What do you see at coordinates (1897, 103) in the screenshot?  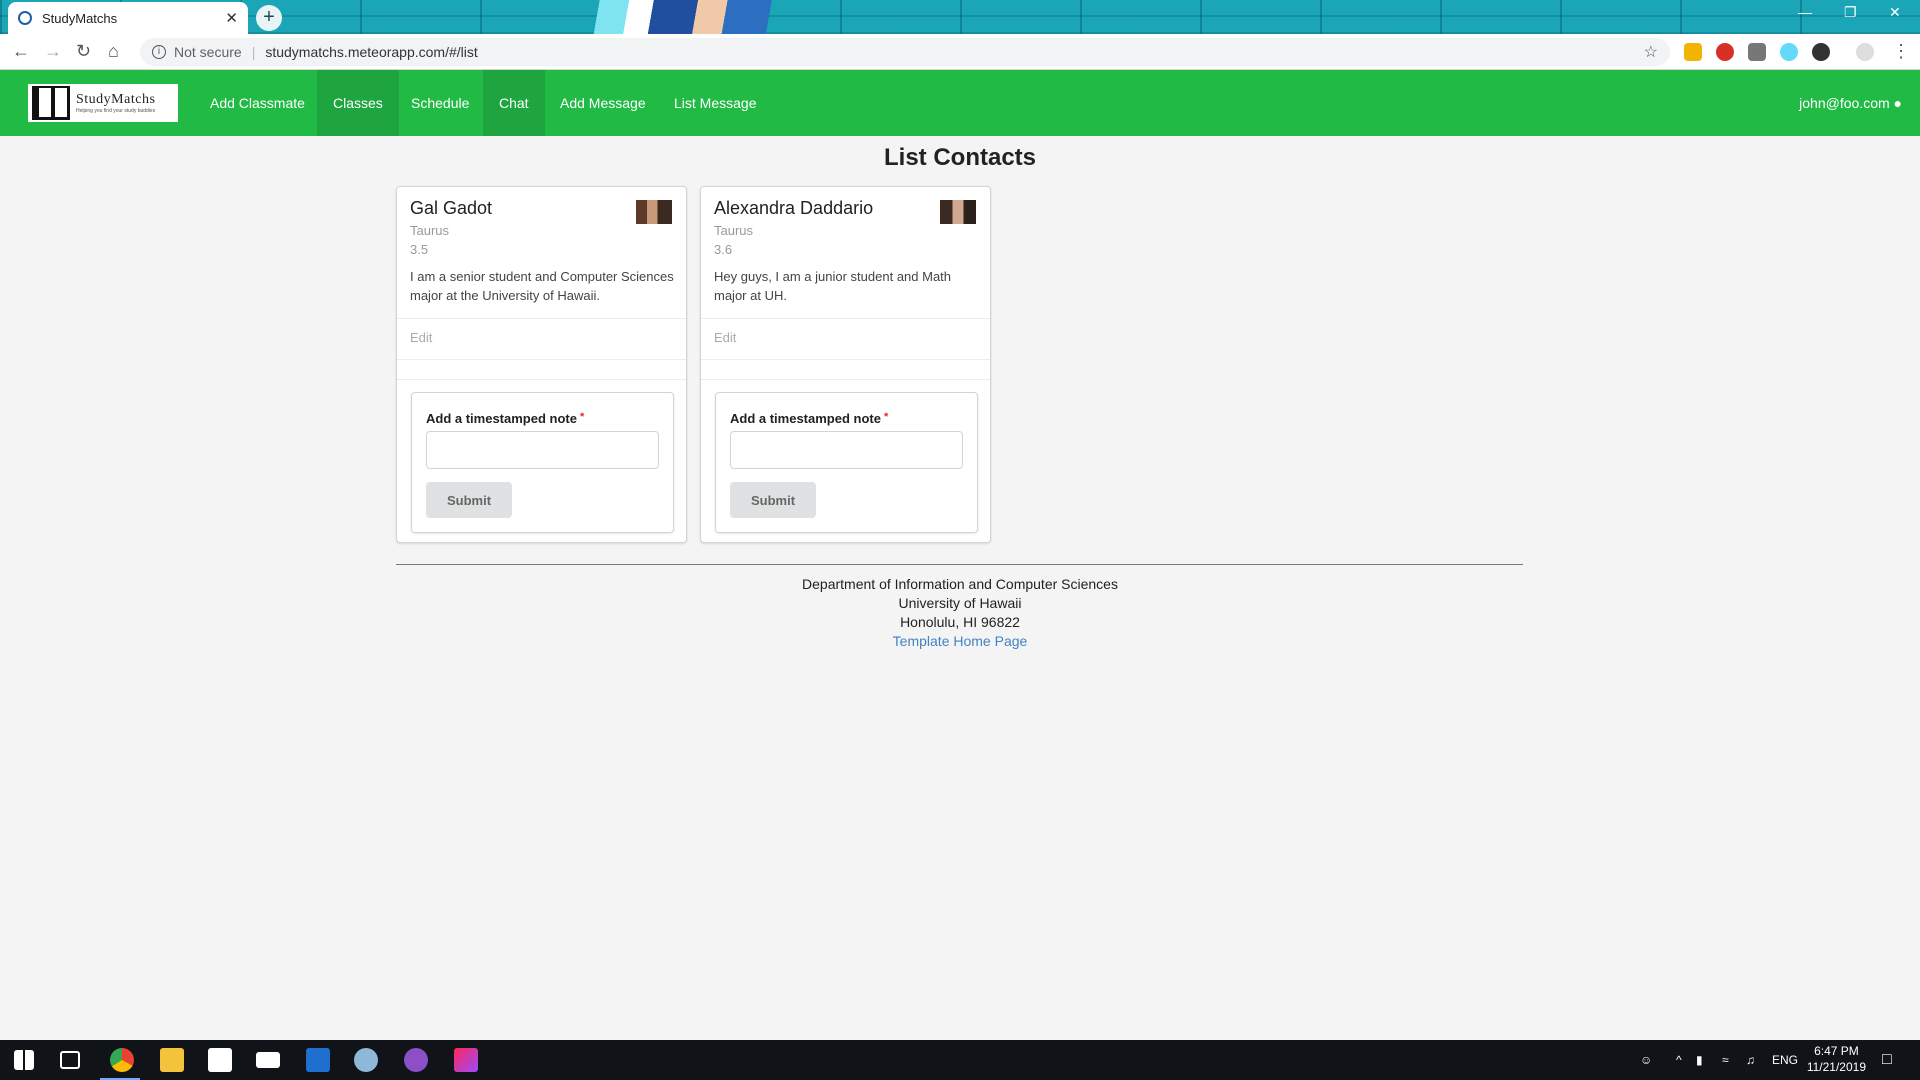 I see `user-icon: ●` at bounding box center [1897, 103].